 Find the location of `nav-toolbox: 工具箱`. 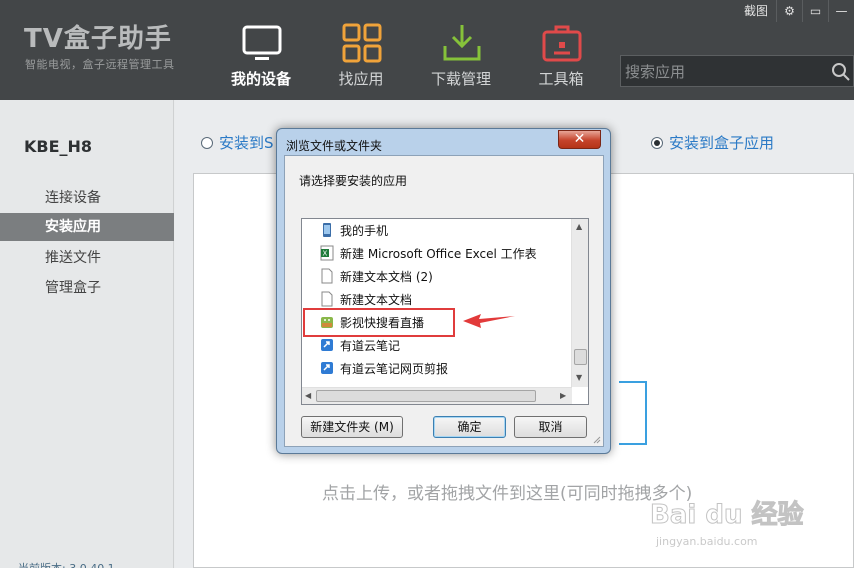

nav-toolbox: 工具箱 is located at coordinates (561, 50).